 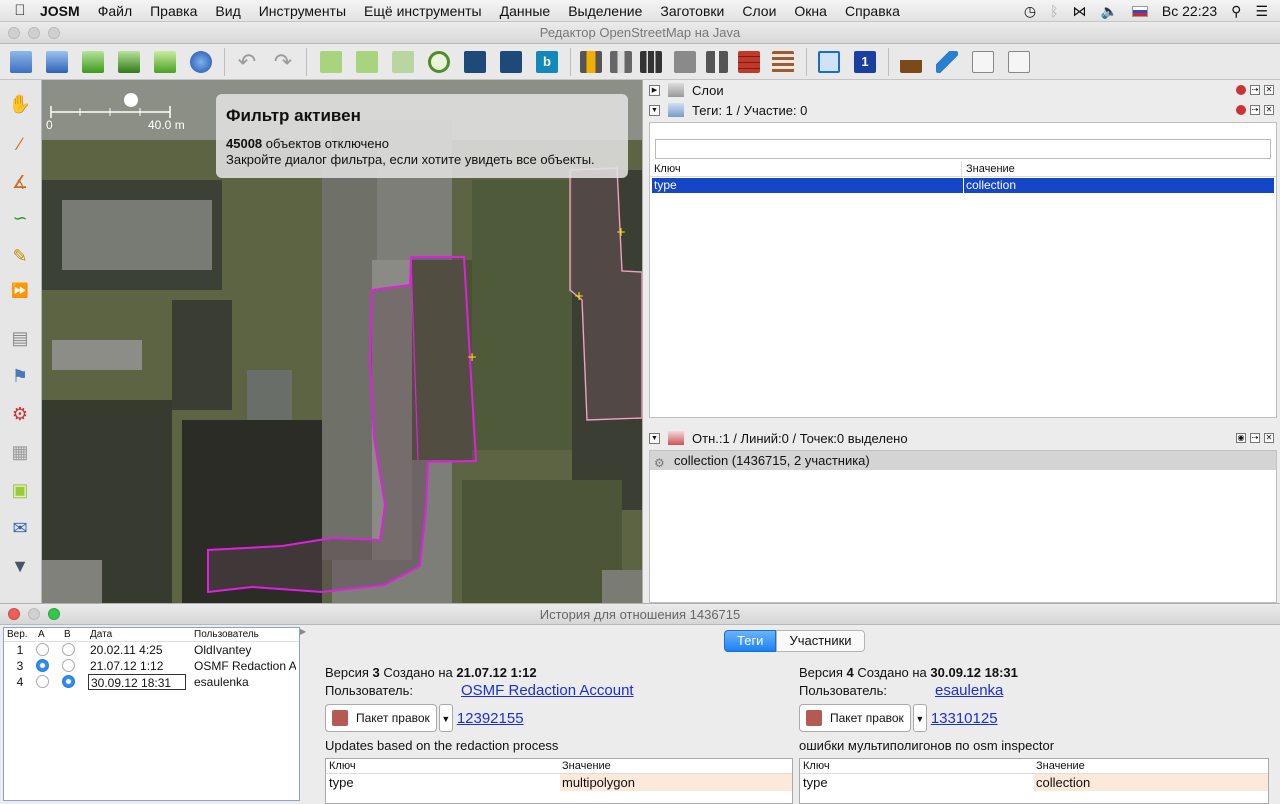 What do you see at coordinates (93, 62) in the screenshot?
I see `download-button` at bounding box center [93, 62].